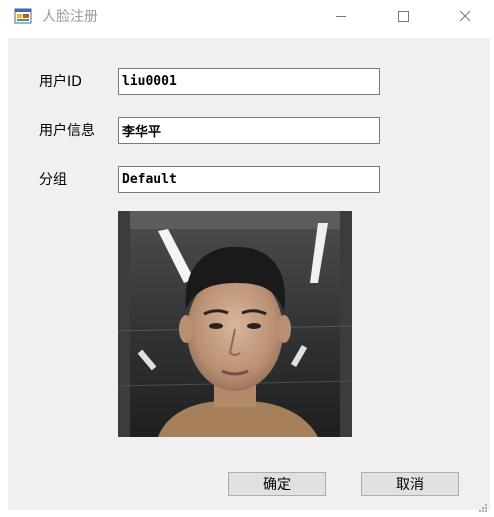  I want to click on resize-grip-icon, so click(483, 505).